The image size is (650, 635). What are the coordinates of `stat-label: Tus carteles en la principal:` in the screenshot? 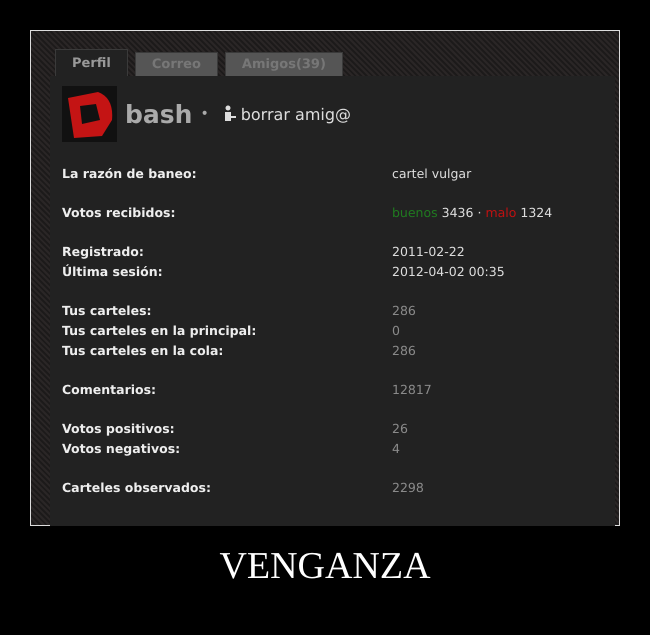 It's located at (160, 330).